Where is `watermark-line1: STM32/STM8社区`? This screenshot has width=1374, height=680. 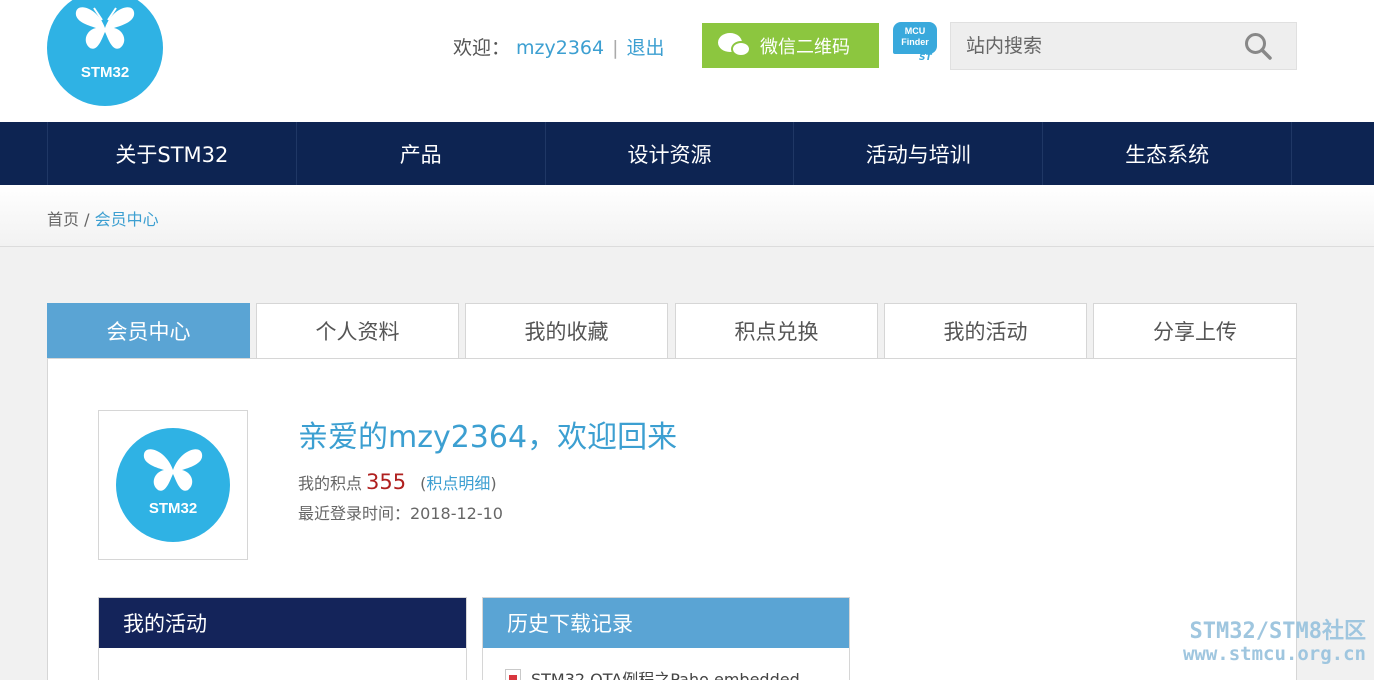
watermark-line1: STM32/STM8社区 is located at coordinates (1277, 631).